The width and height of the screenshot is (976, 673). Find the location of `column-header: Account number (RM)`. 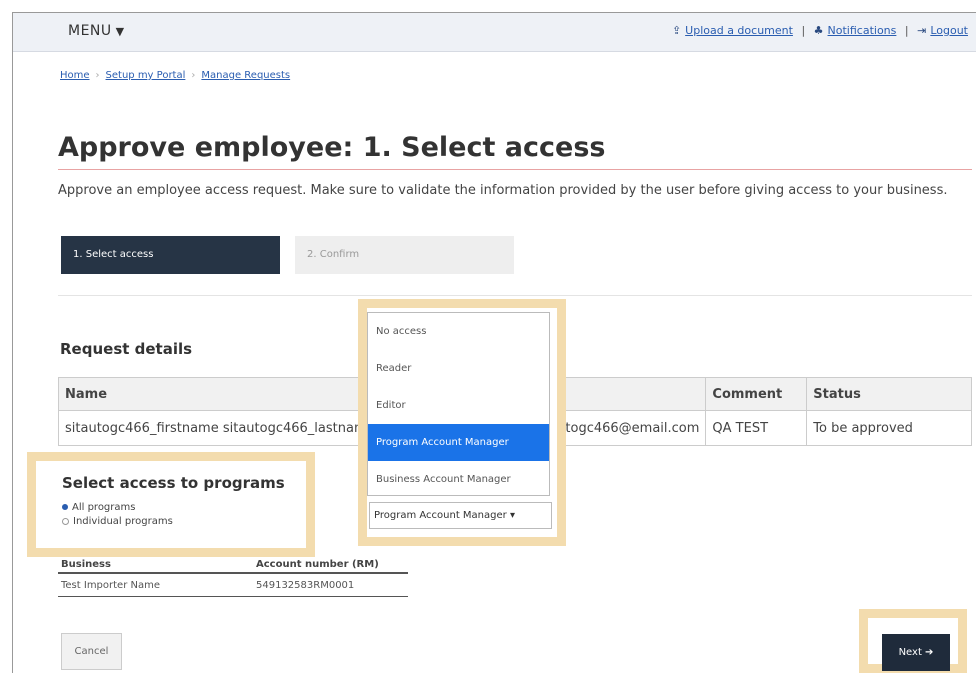

column-header: Account number (RM) is located at coordinates (330, 565).